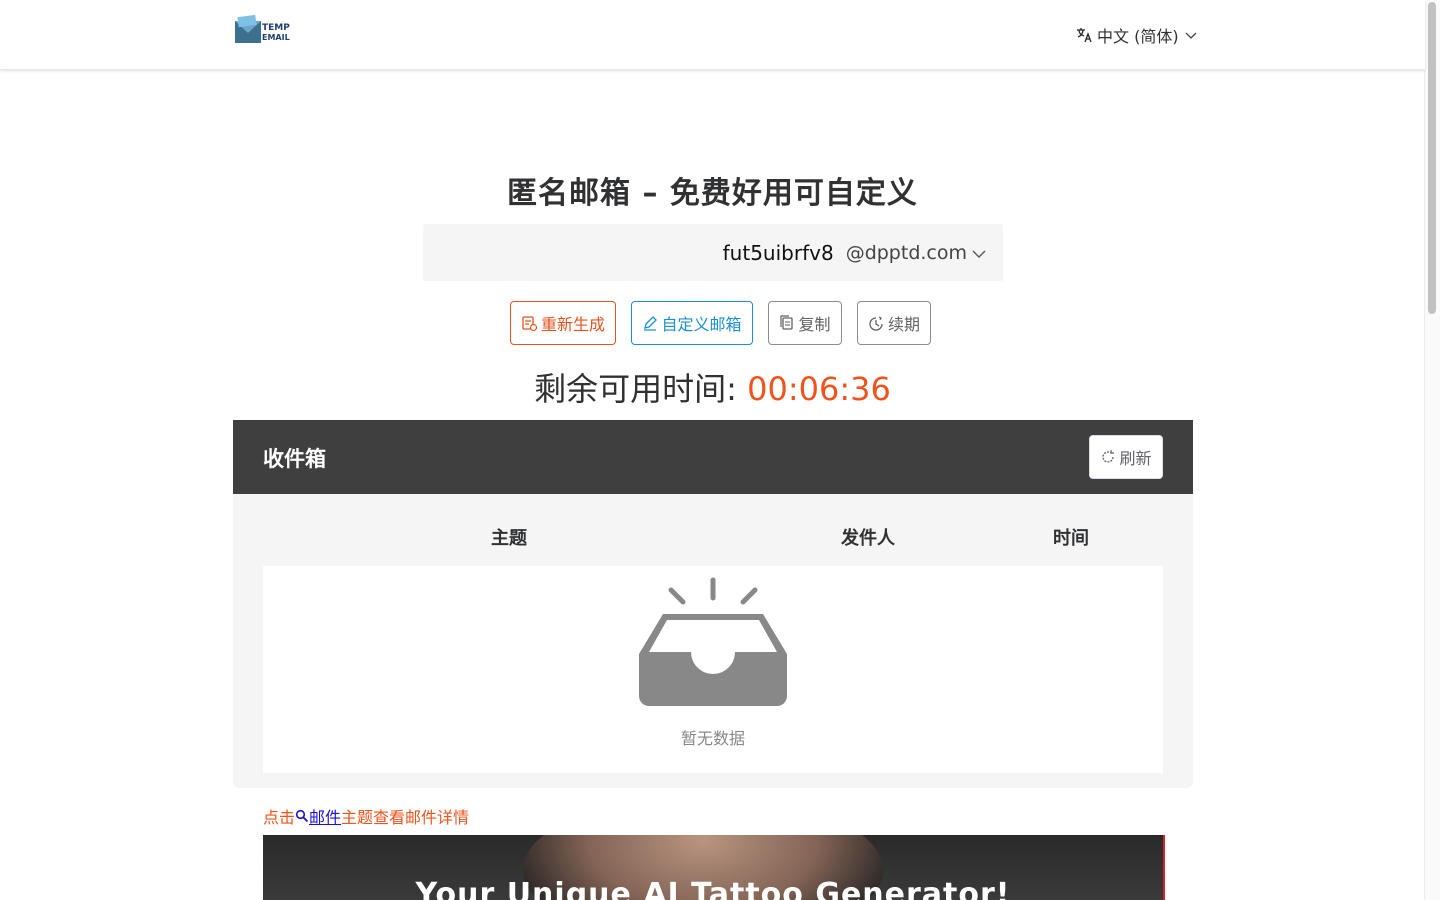  I want to click on column-header-sender: 发件人, so click(868, 538).